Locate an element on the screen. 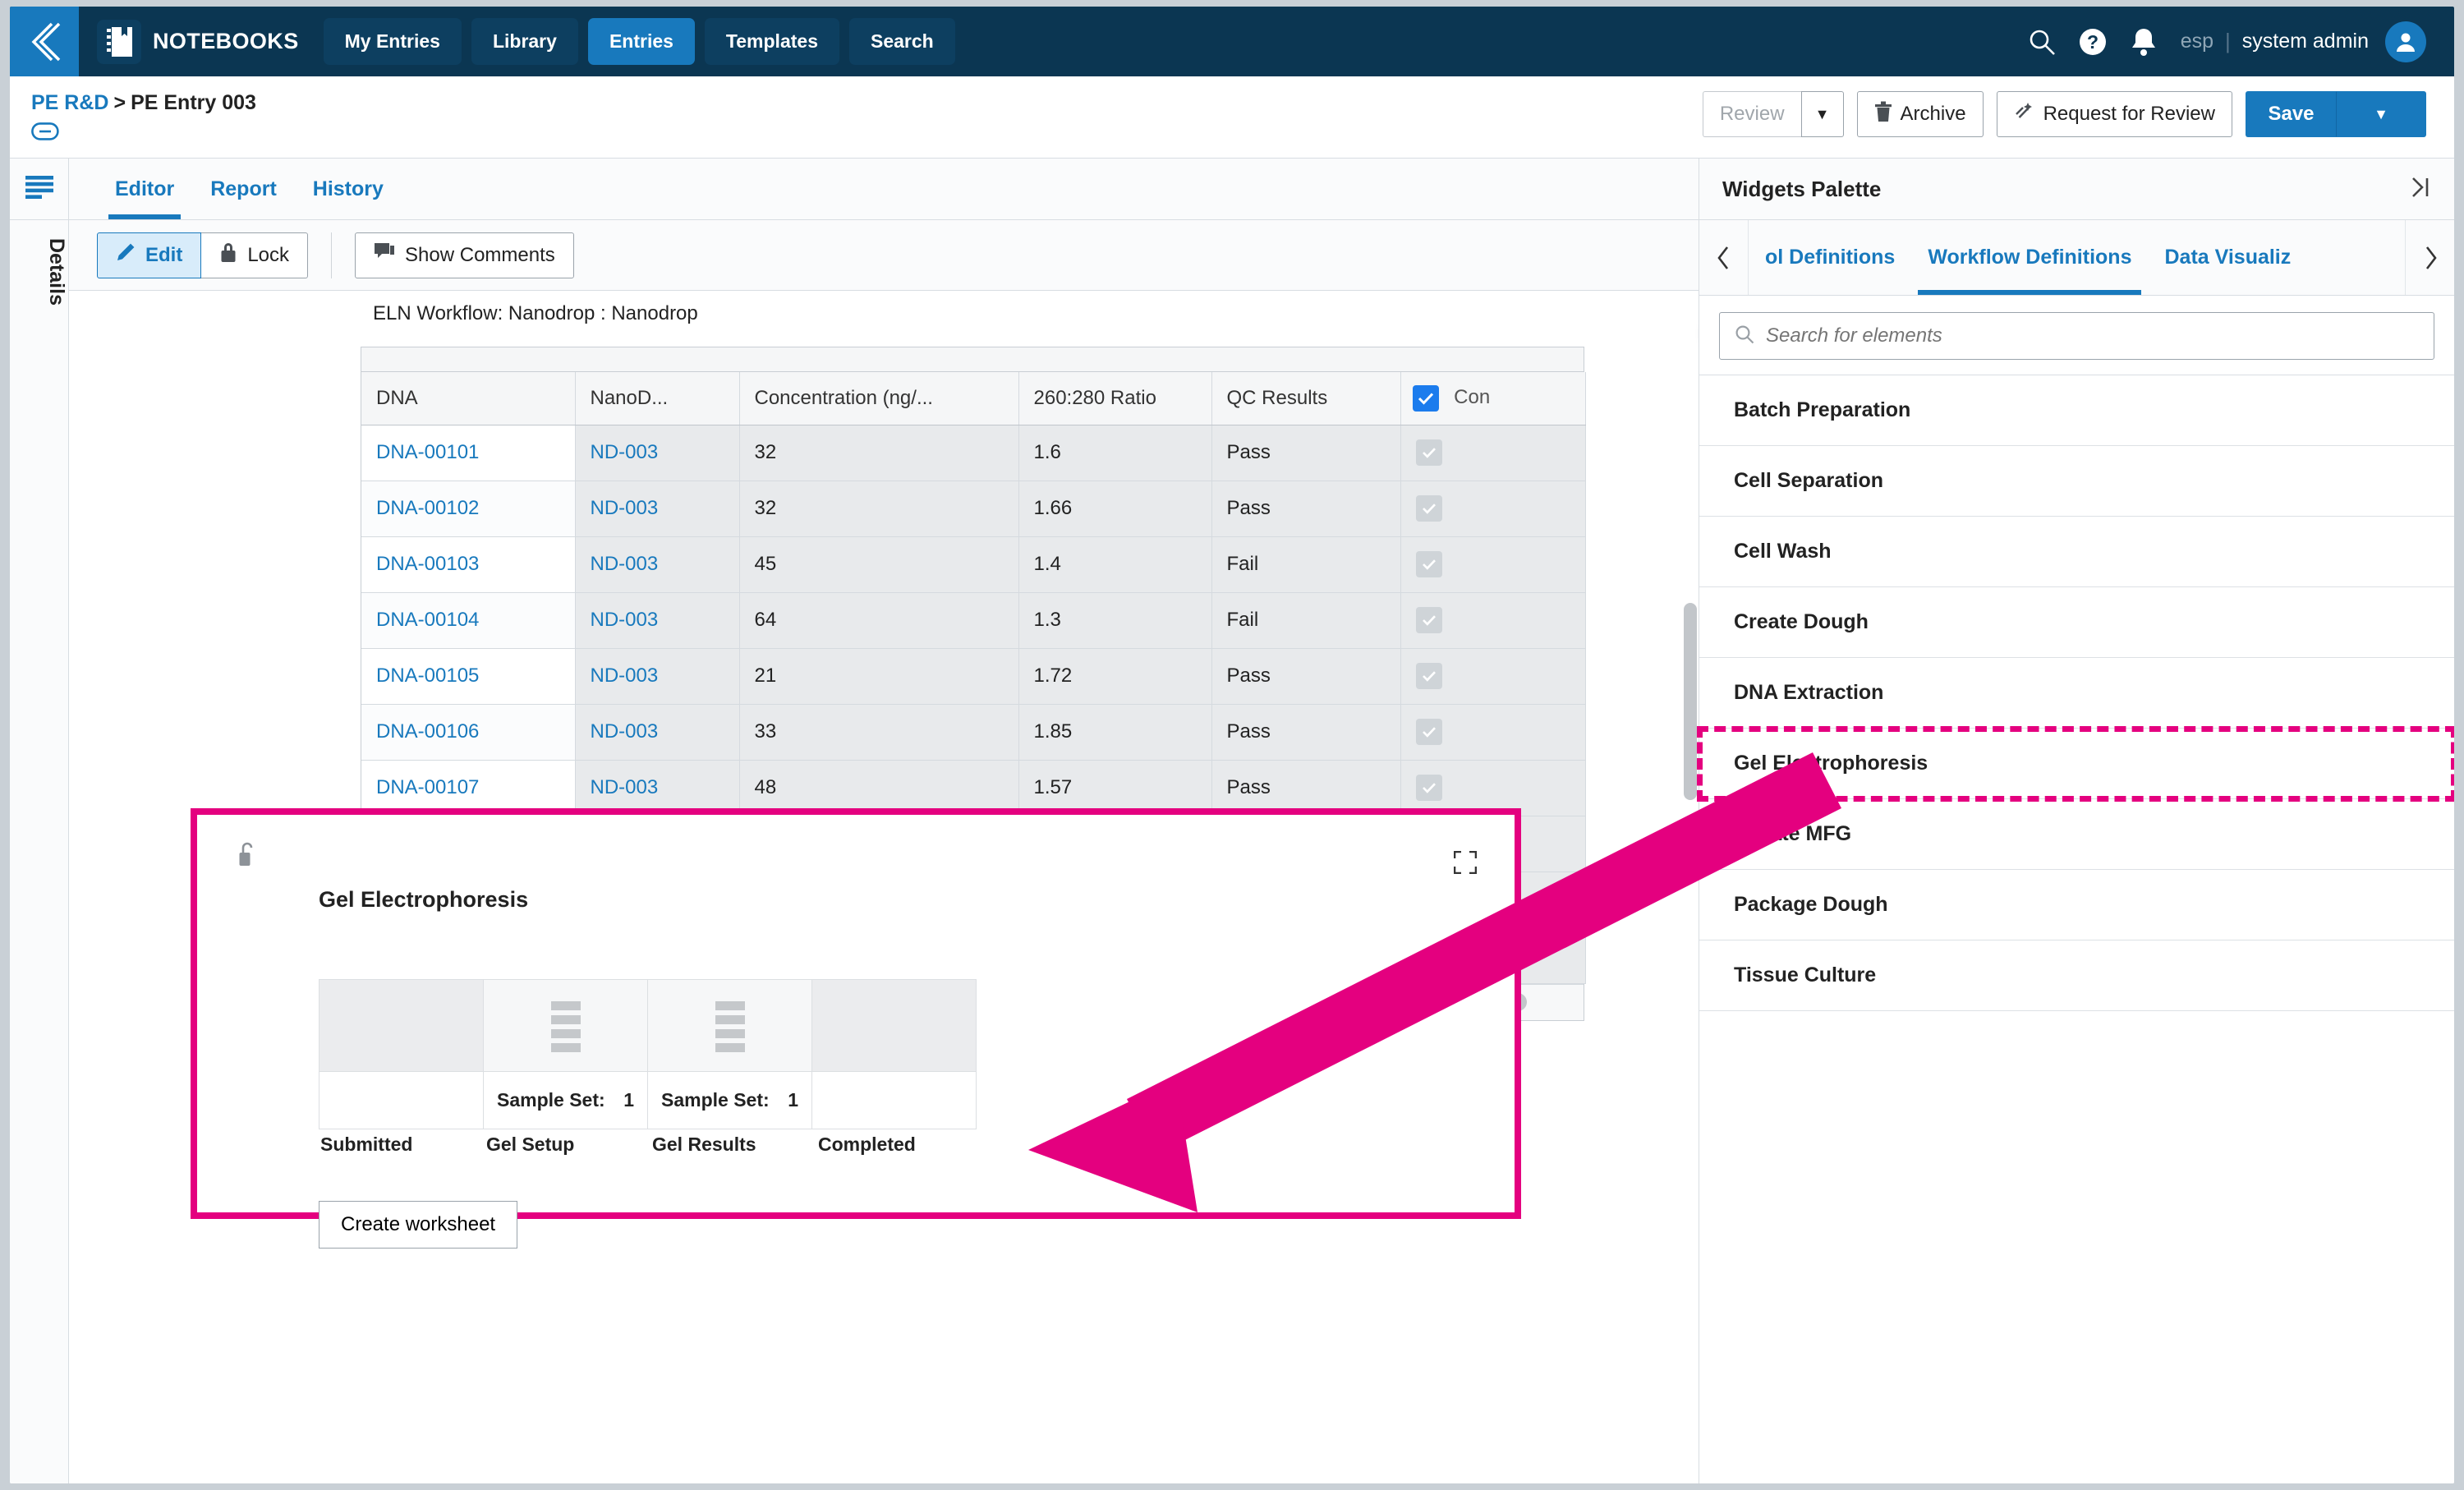 The width and height of the screenshot is (2464, 1490). unlocked-padlock-icon is located at coordinates (248, 856).